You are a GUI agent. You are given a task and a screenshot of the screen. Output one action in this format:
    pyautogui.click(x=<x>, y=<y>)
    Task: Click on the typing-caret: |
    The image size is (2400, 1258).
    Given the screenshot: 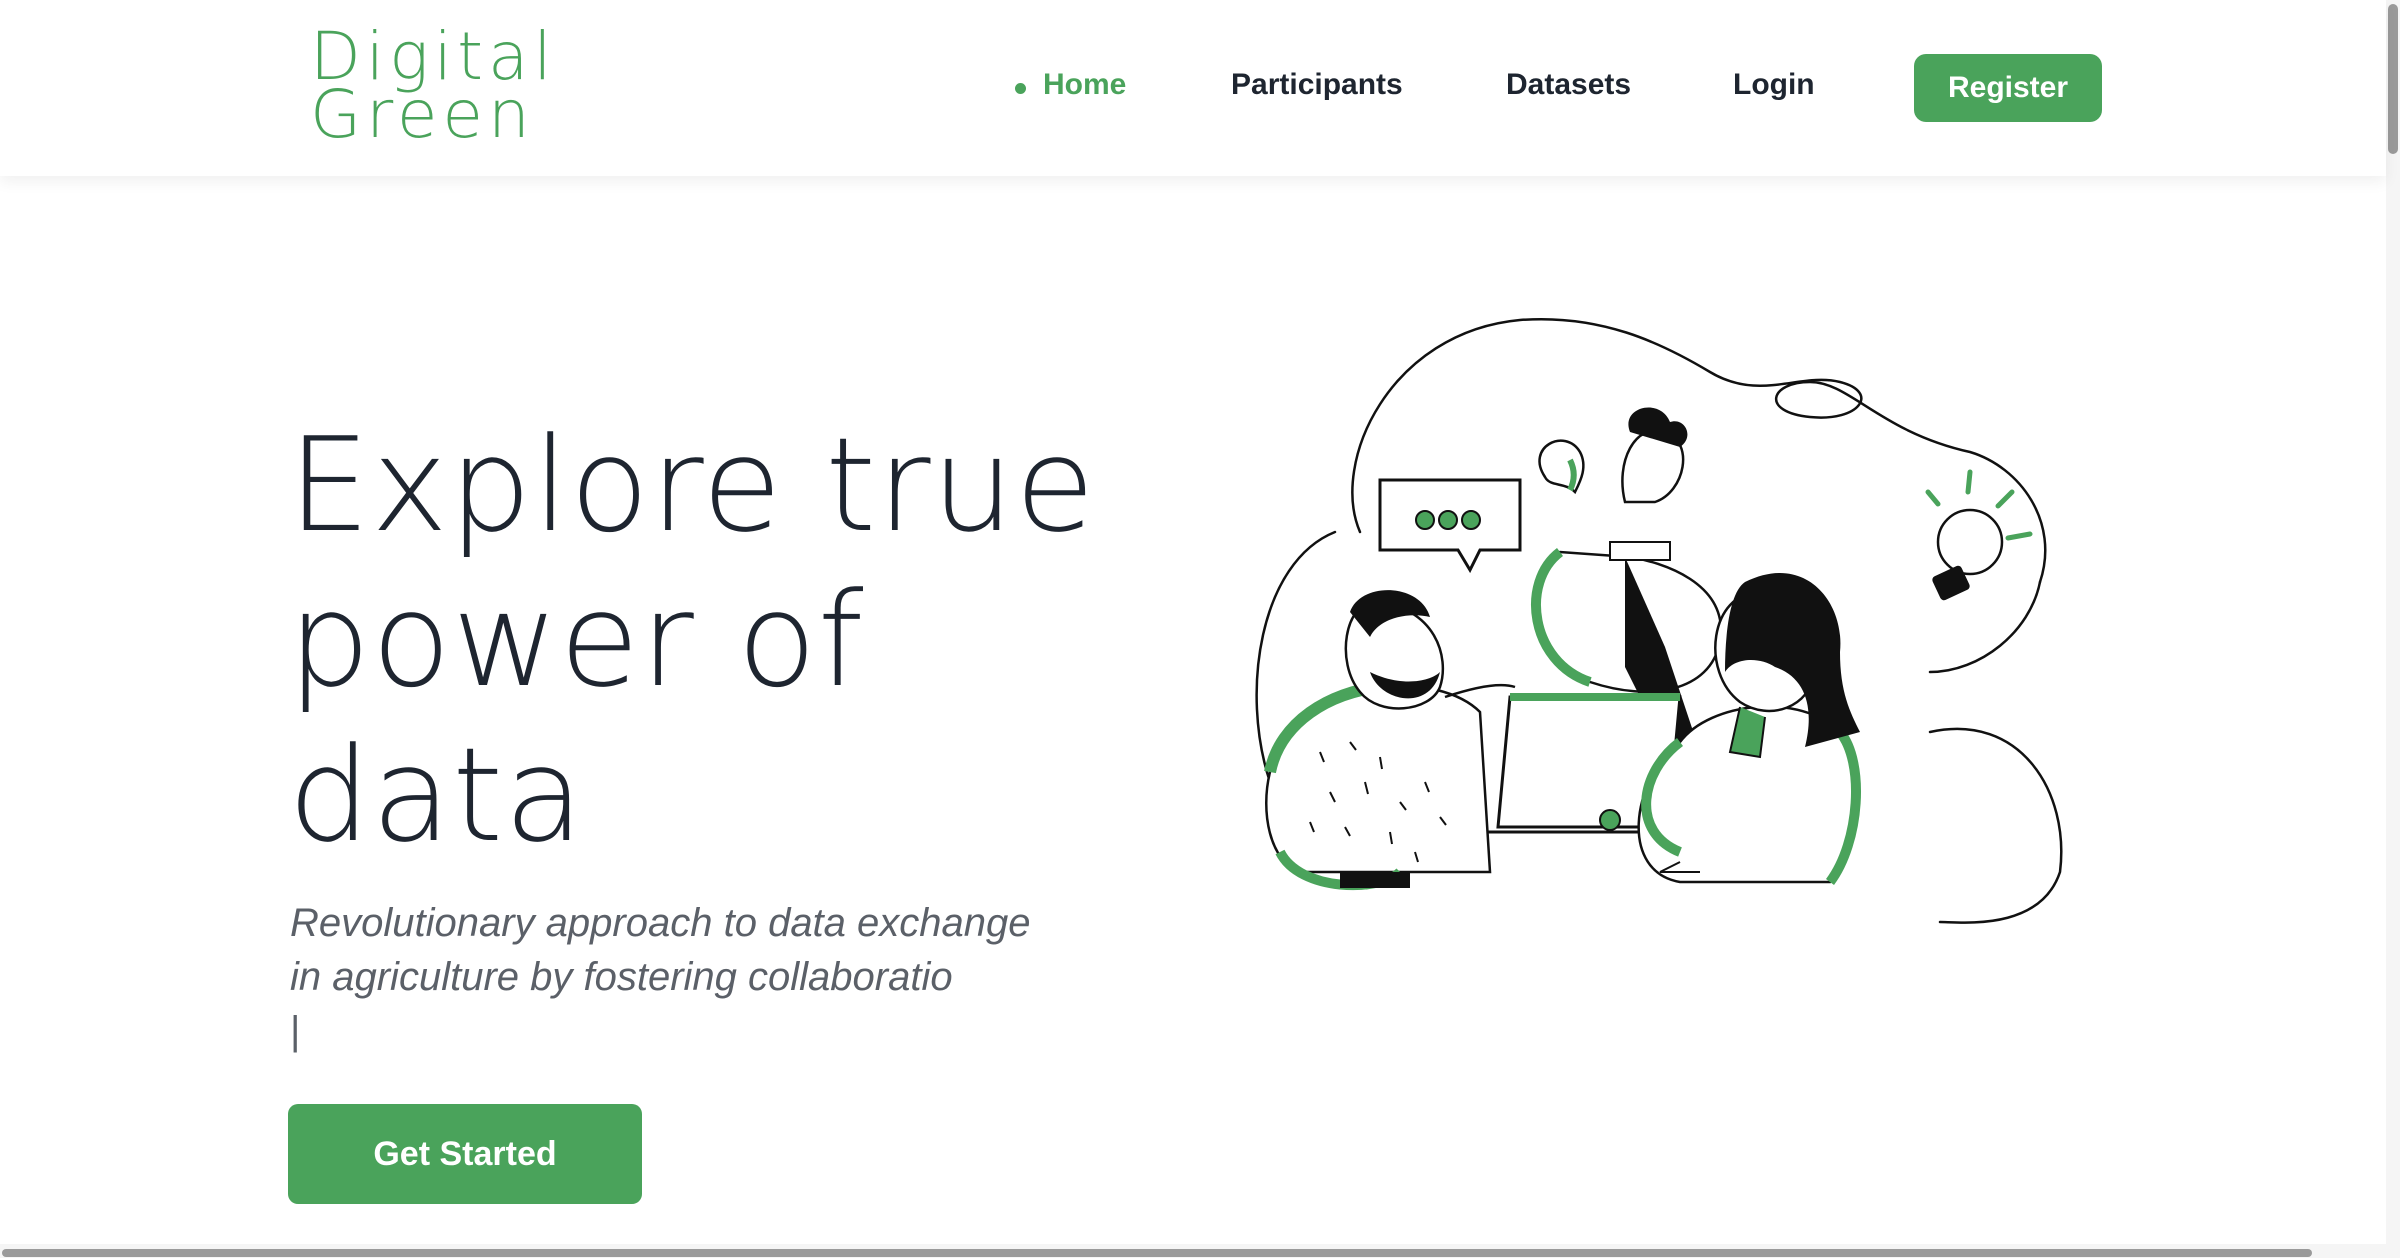 What is the action you would take?
    pyautogui.click(x=295, y=1031)
    